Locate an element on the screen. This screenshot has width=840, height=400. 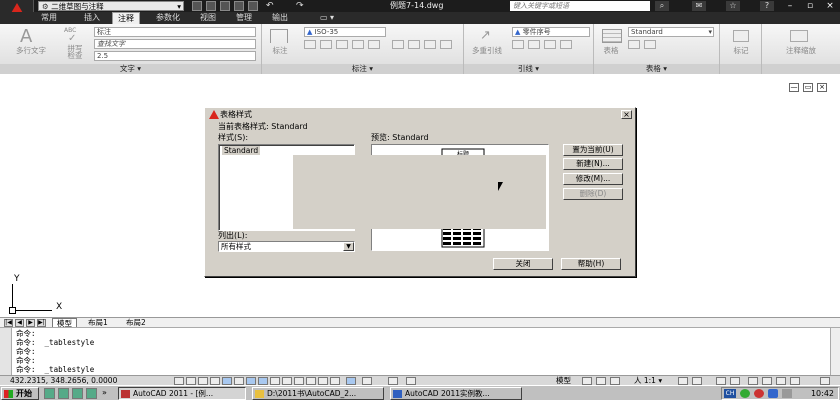
new-file-icon is located at coordinates (197, 6).